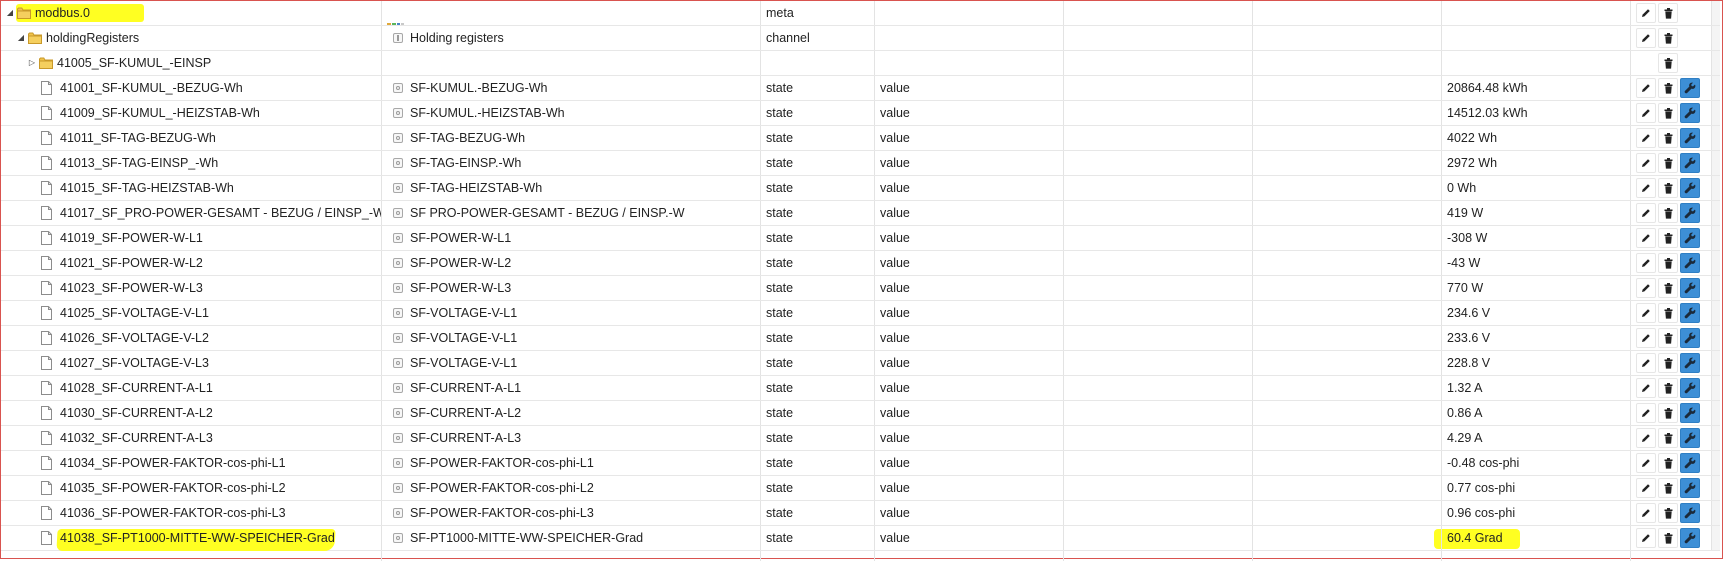 This screenshot has height=561, width=1723. Describe the element at coordinates (191, 63) in the screenshot. I see `object-id-cell: ▷ 41005_SF-KUMUL_-EINSP` at that location.